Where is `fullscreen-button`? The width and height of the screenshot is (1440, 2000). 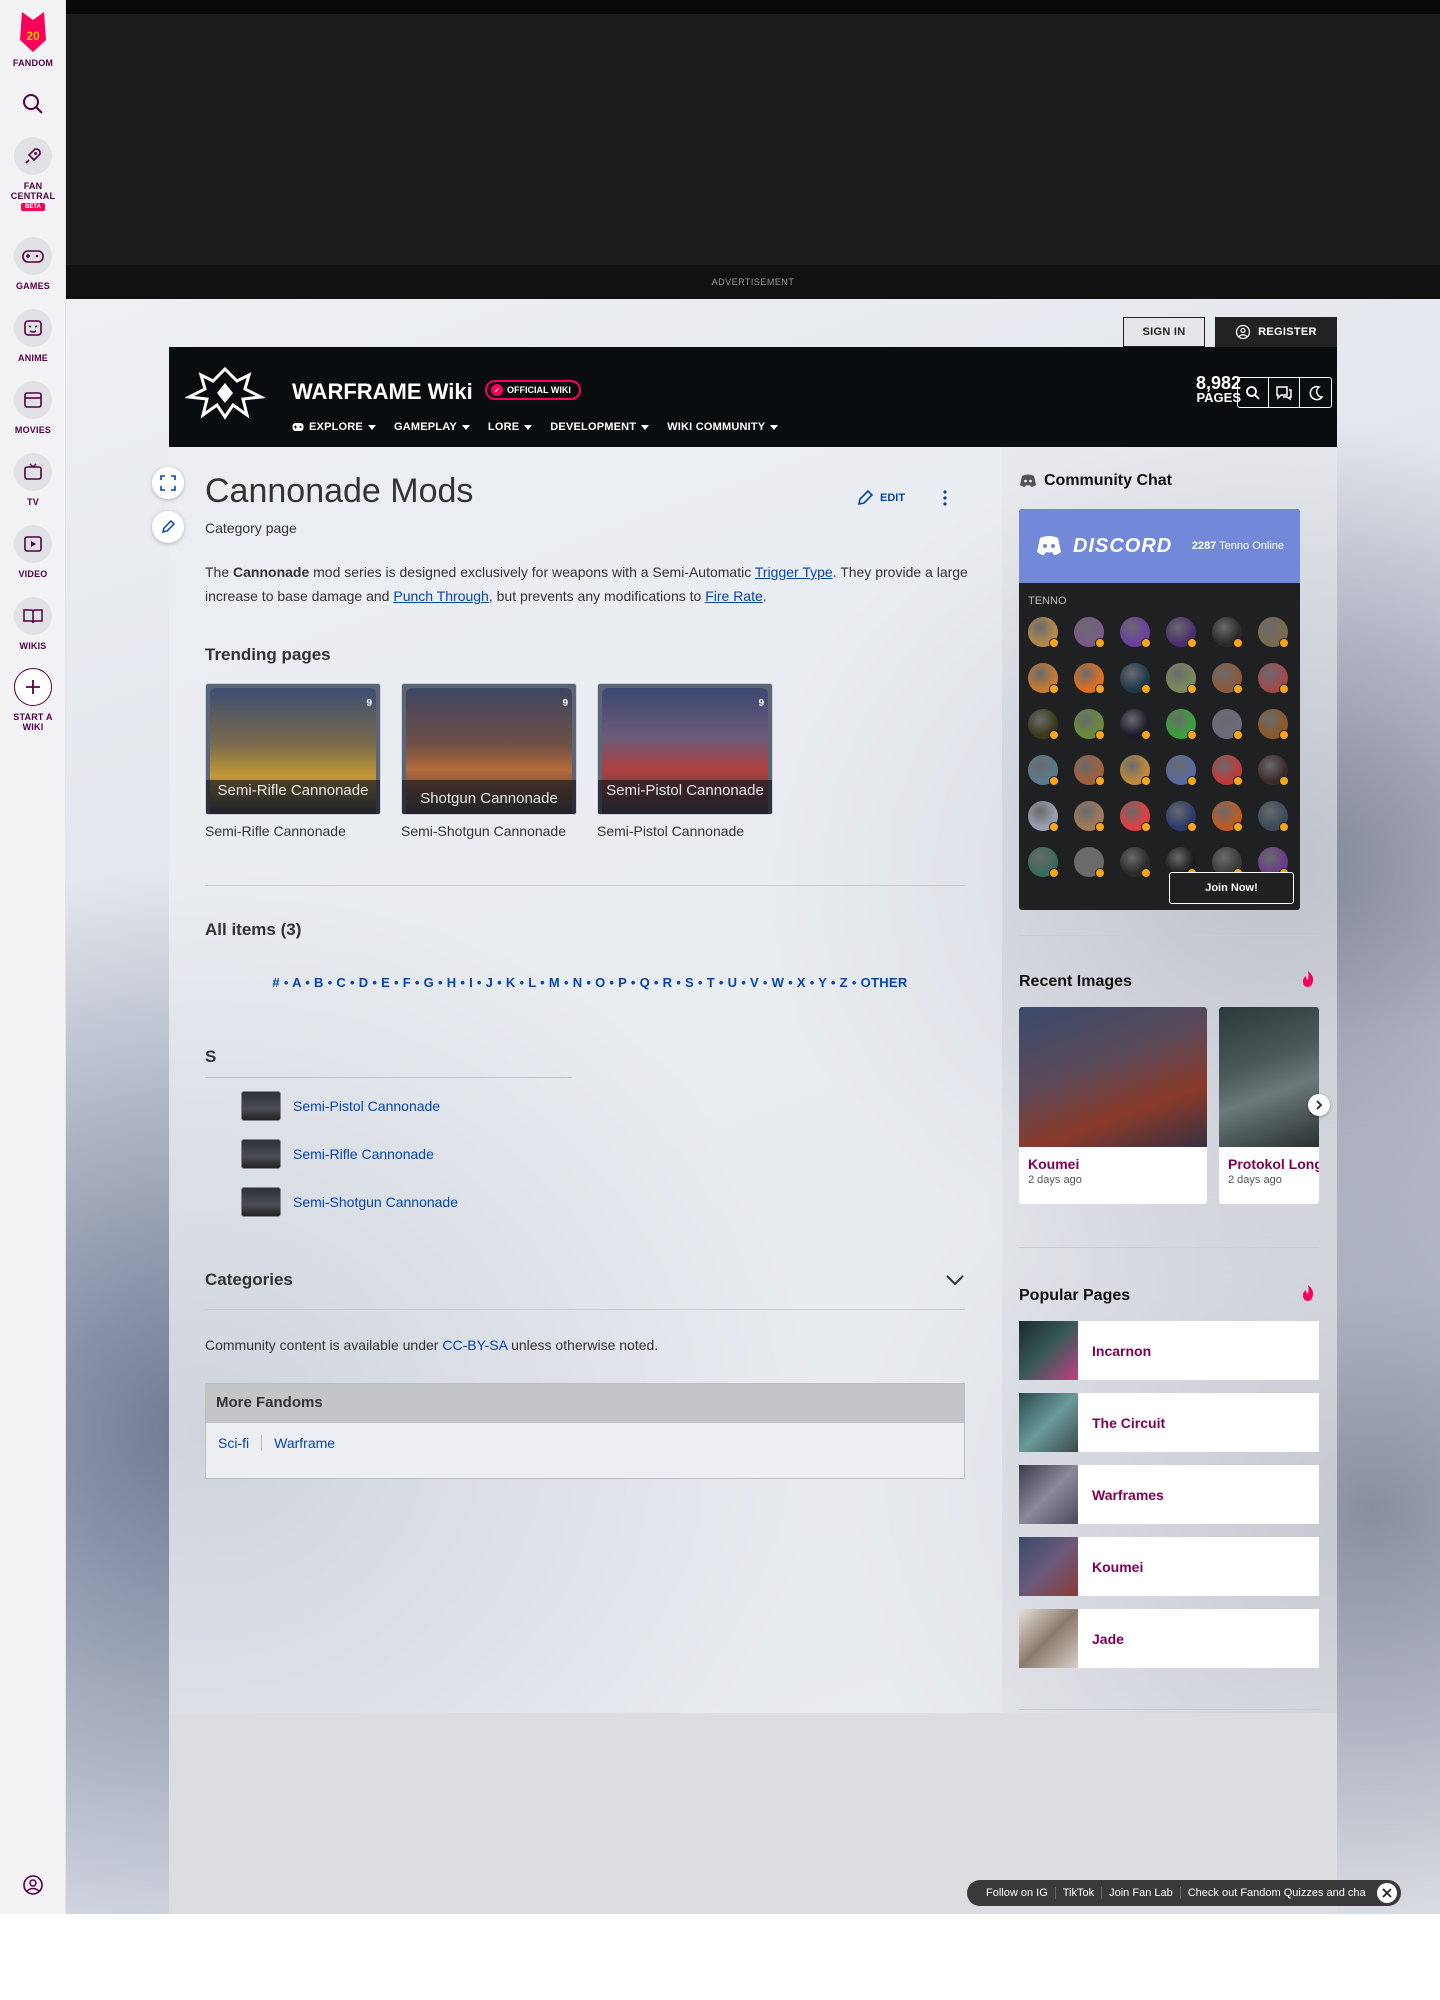
fullscreen-button is located at coordinates (168, 483).